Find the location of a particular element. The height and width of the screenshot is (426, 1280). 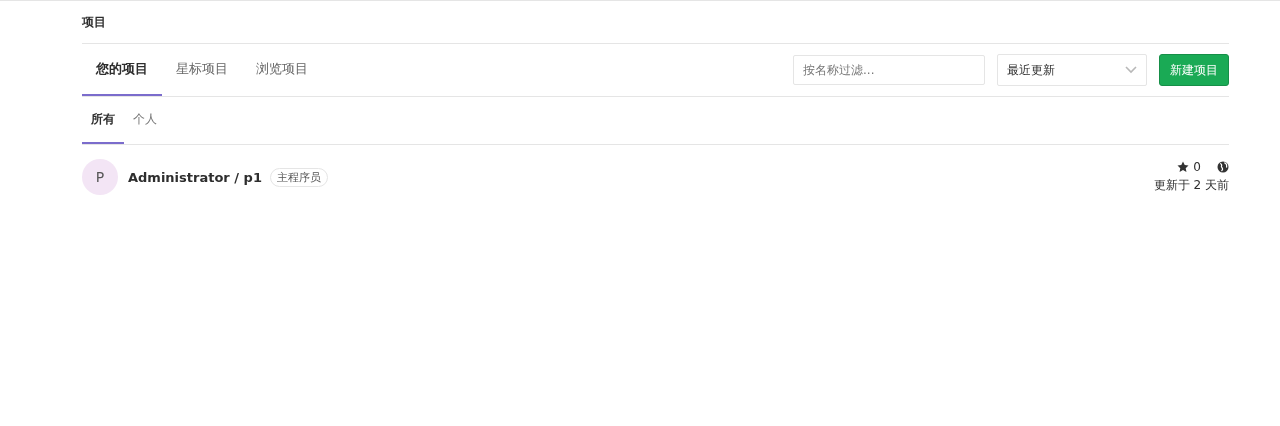

star-count: 0 is located at coordinates (1197, 167).